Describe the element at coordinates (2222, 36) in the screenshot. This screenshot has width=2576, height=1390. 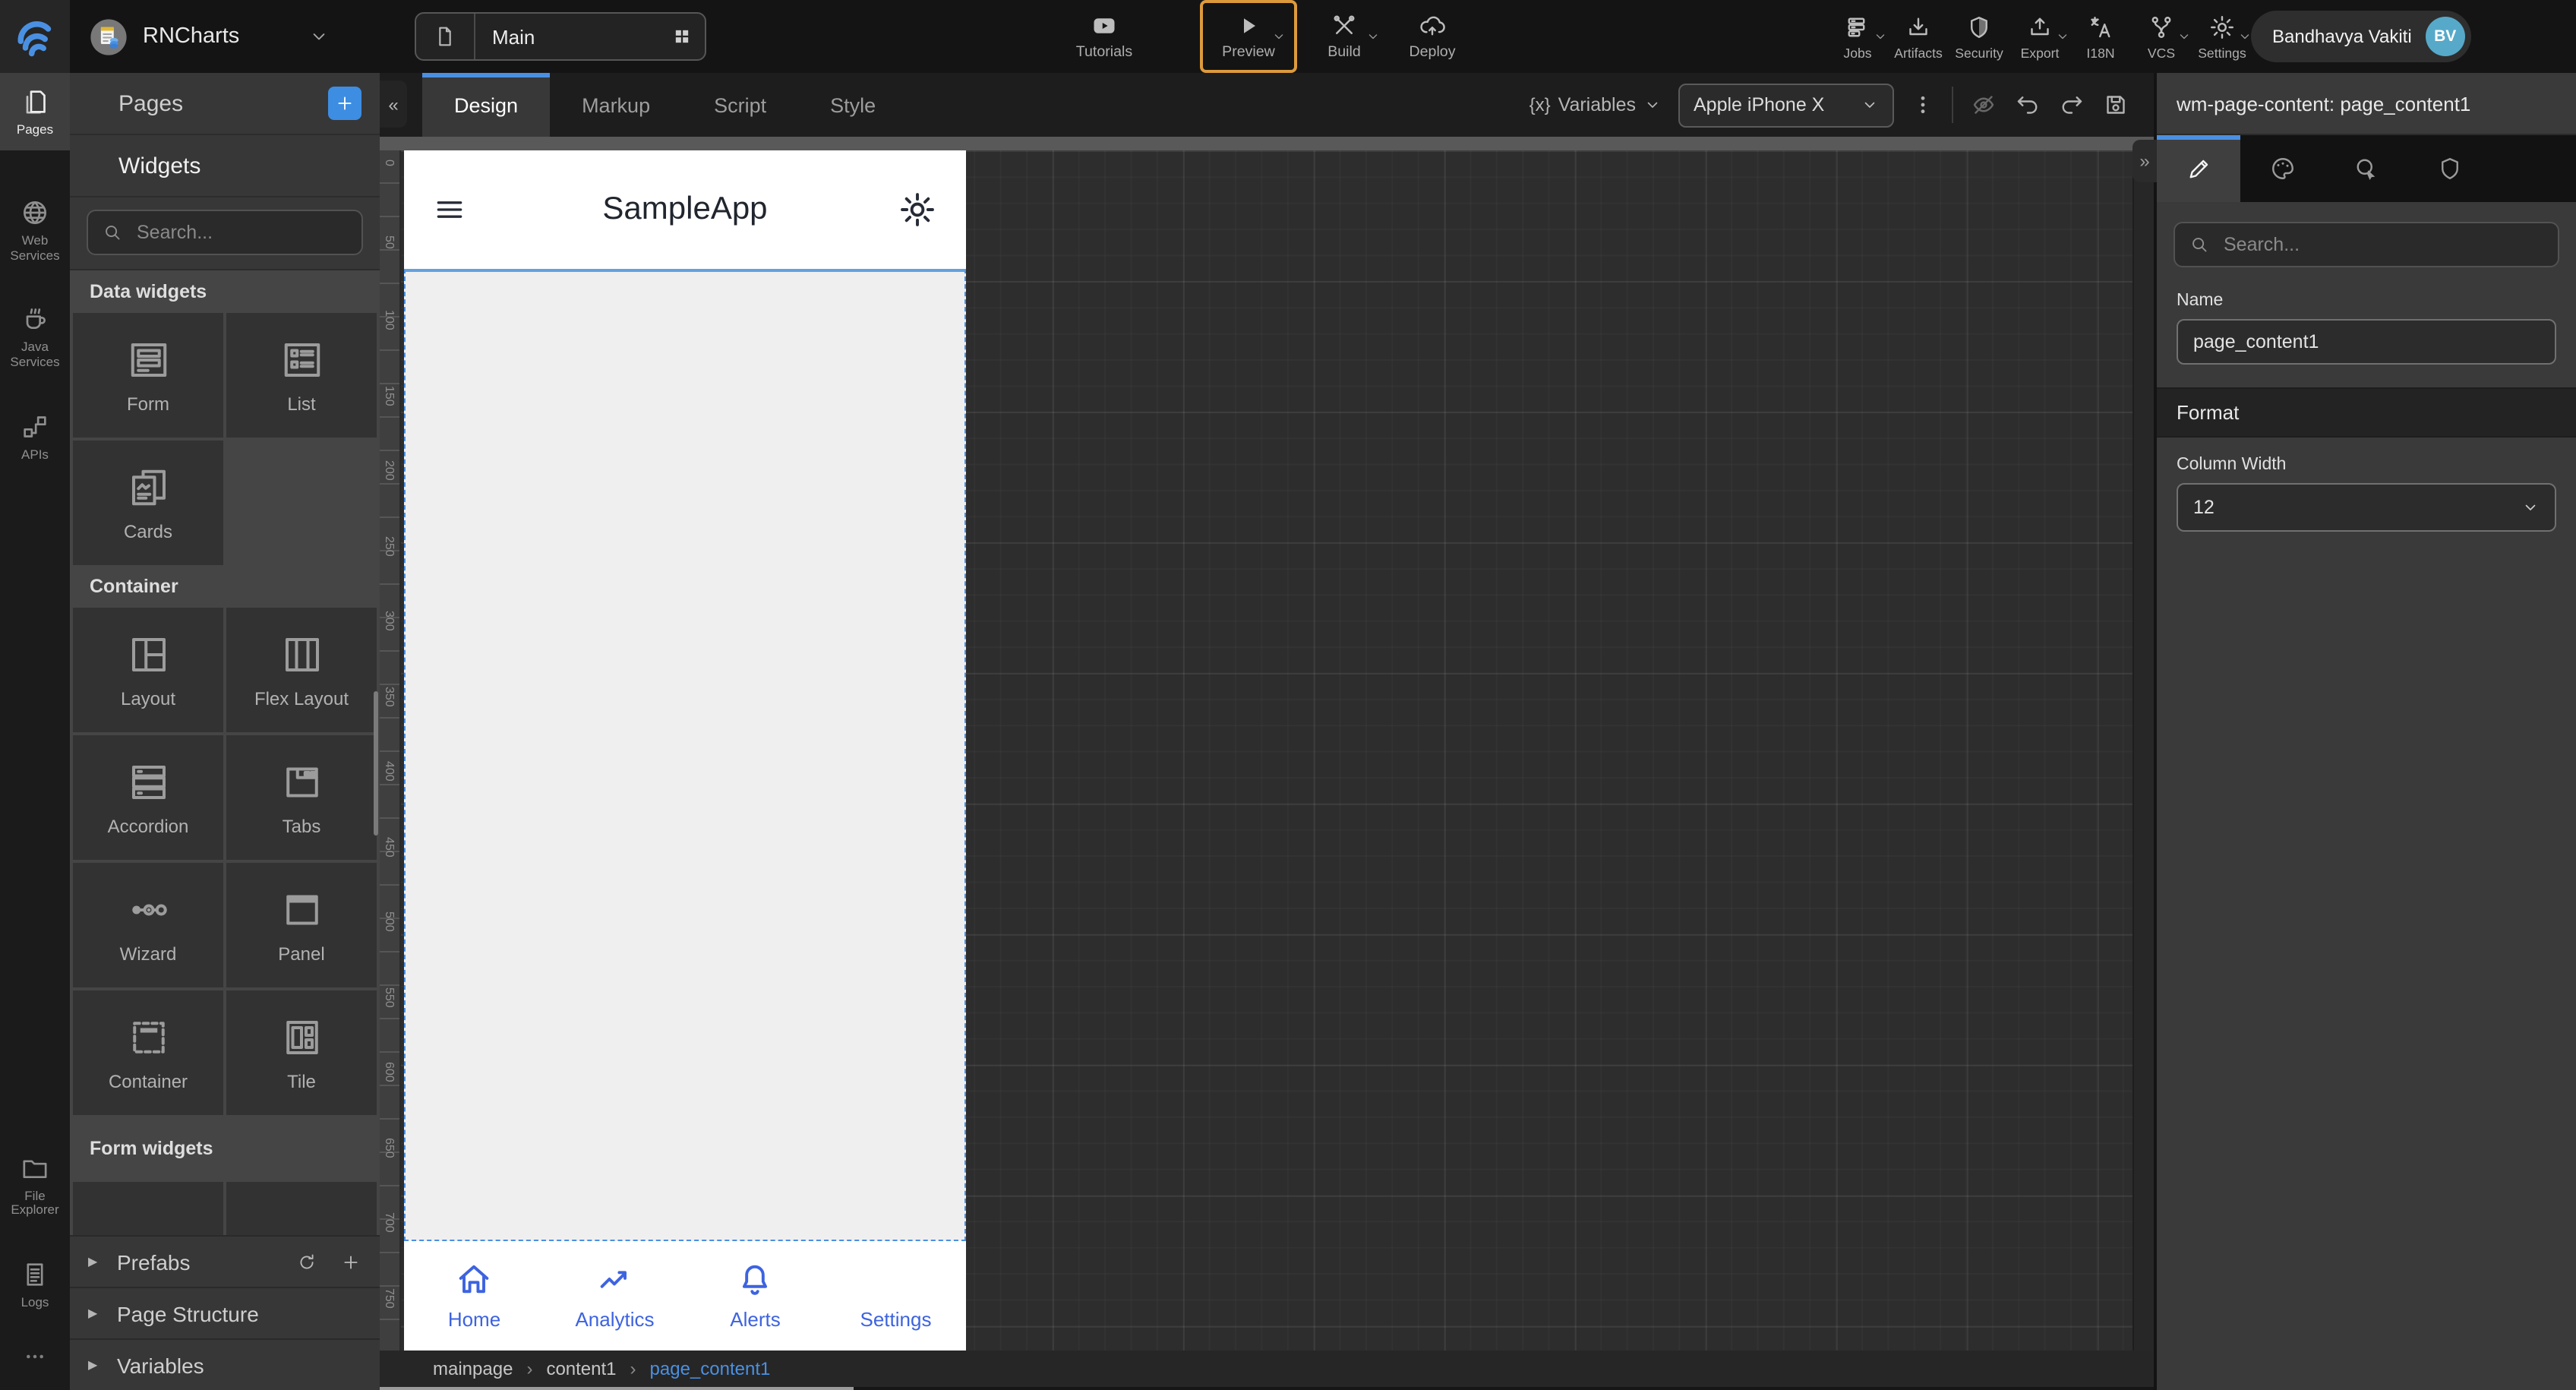
I see `topbar-menu-settings: Settings` at that location.